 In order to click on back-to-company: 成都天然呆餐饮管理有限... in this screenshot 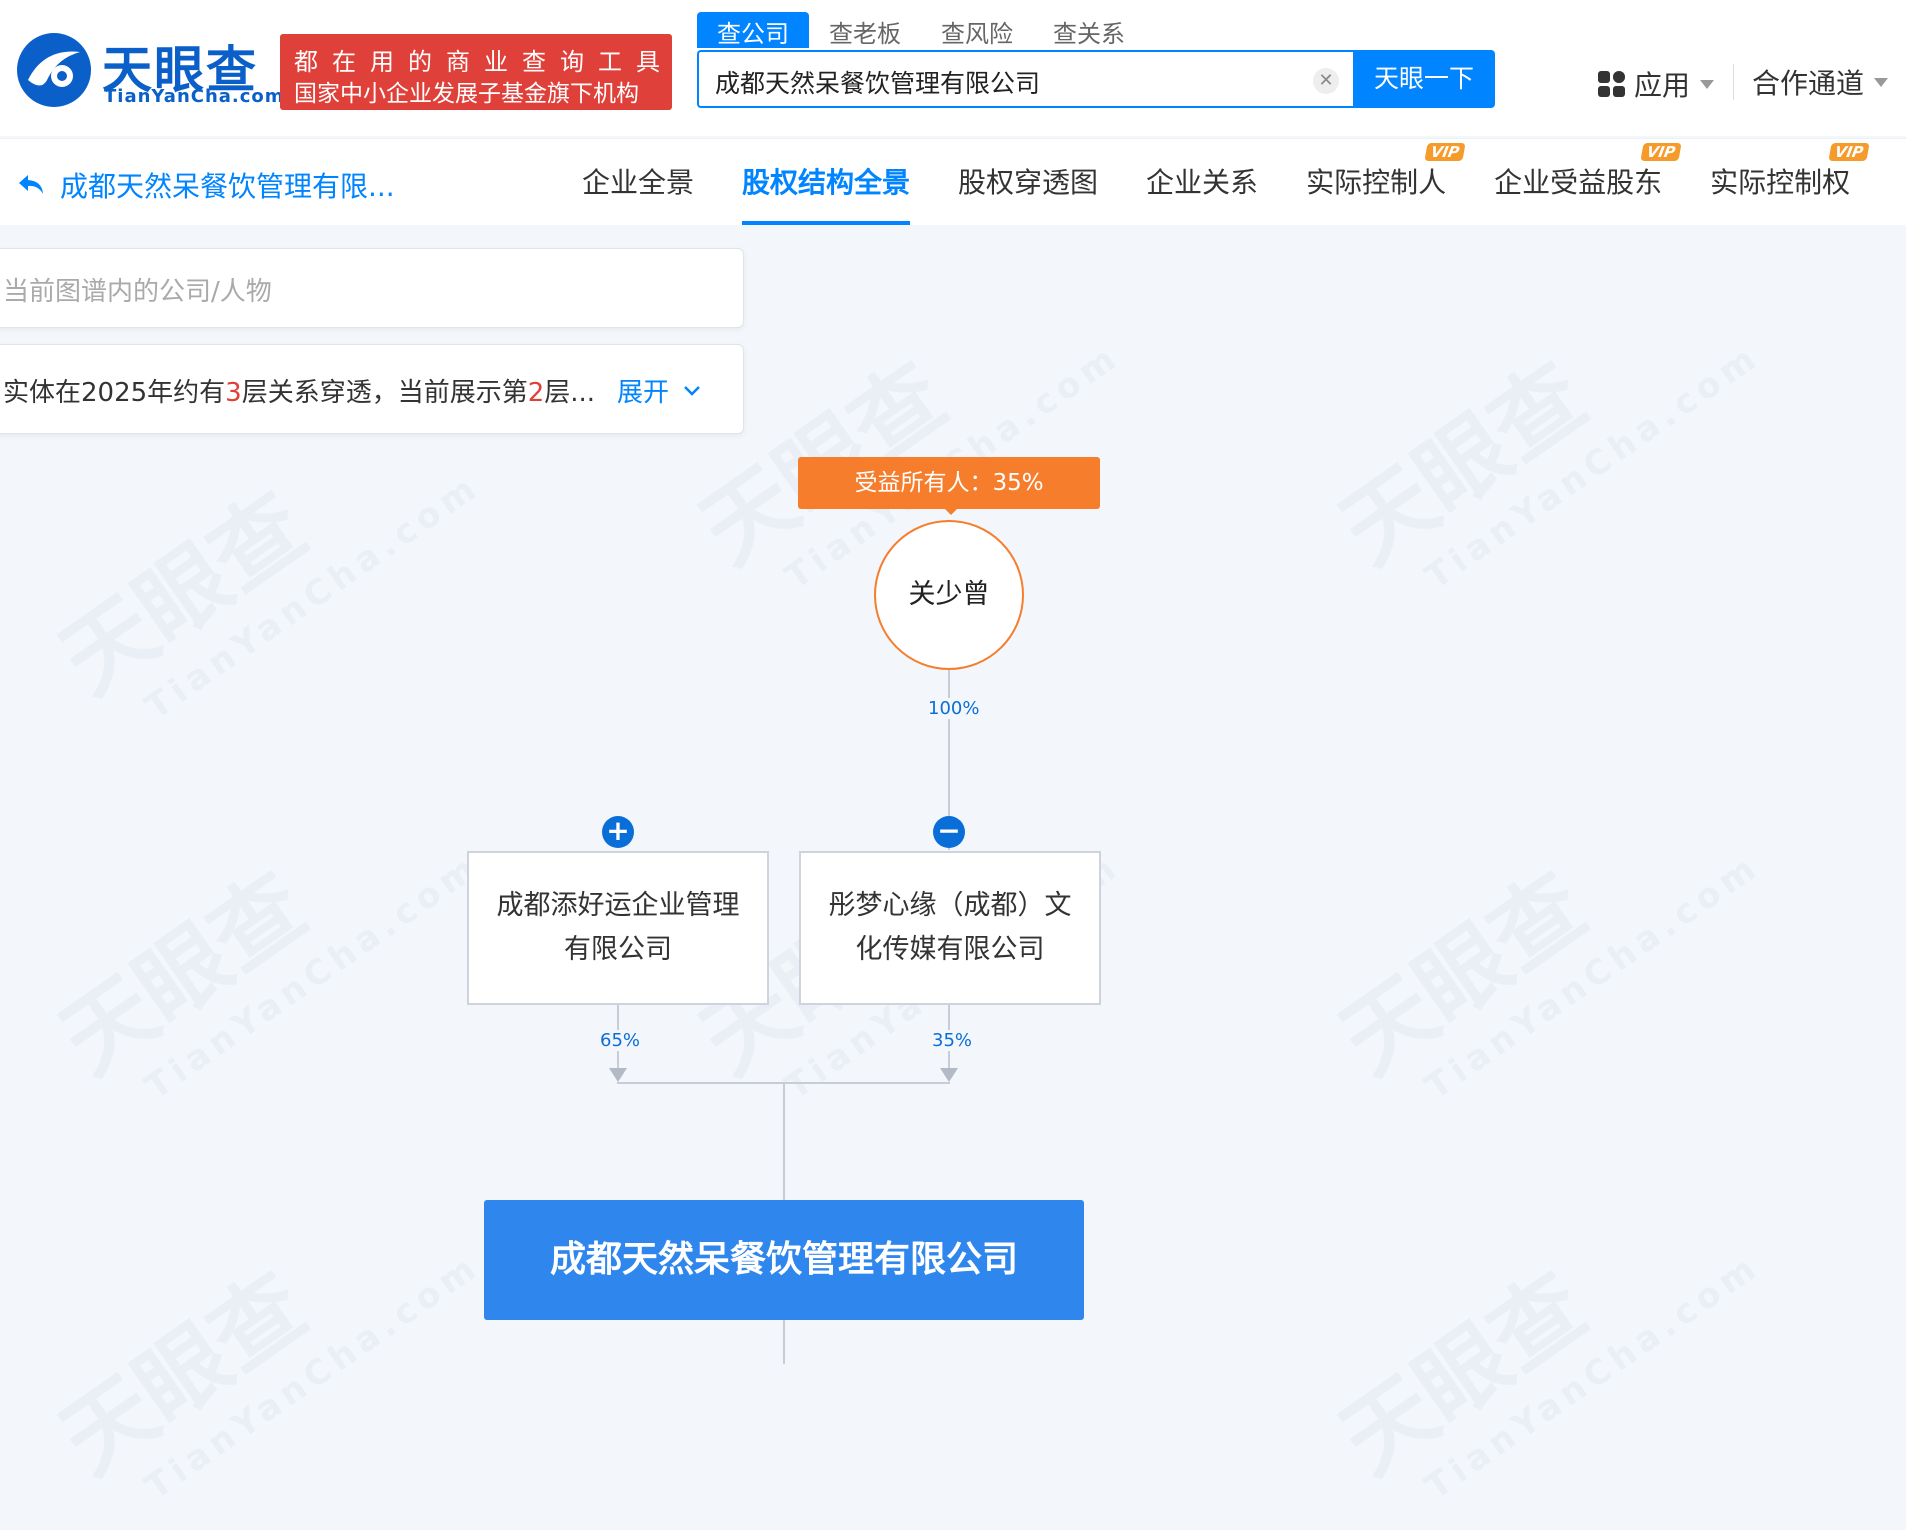, I will do `click(205, 185)`.